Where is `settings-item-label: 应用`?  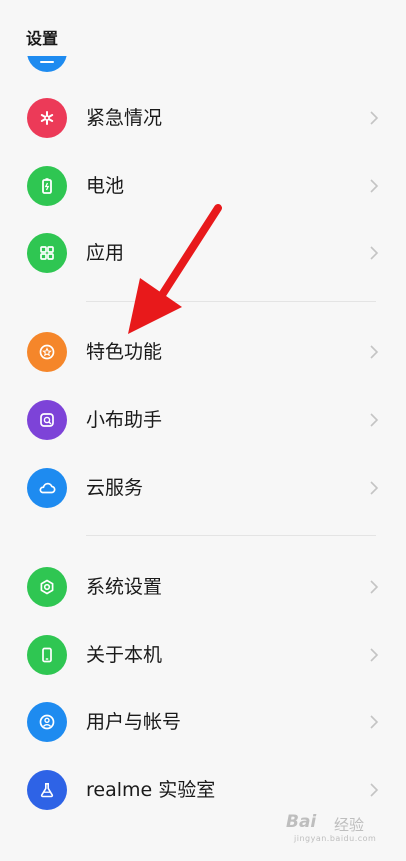
settings-item-label: 应用 is located at coordinates (105, 253).